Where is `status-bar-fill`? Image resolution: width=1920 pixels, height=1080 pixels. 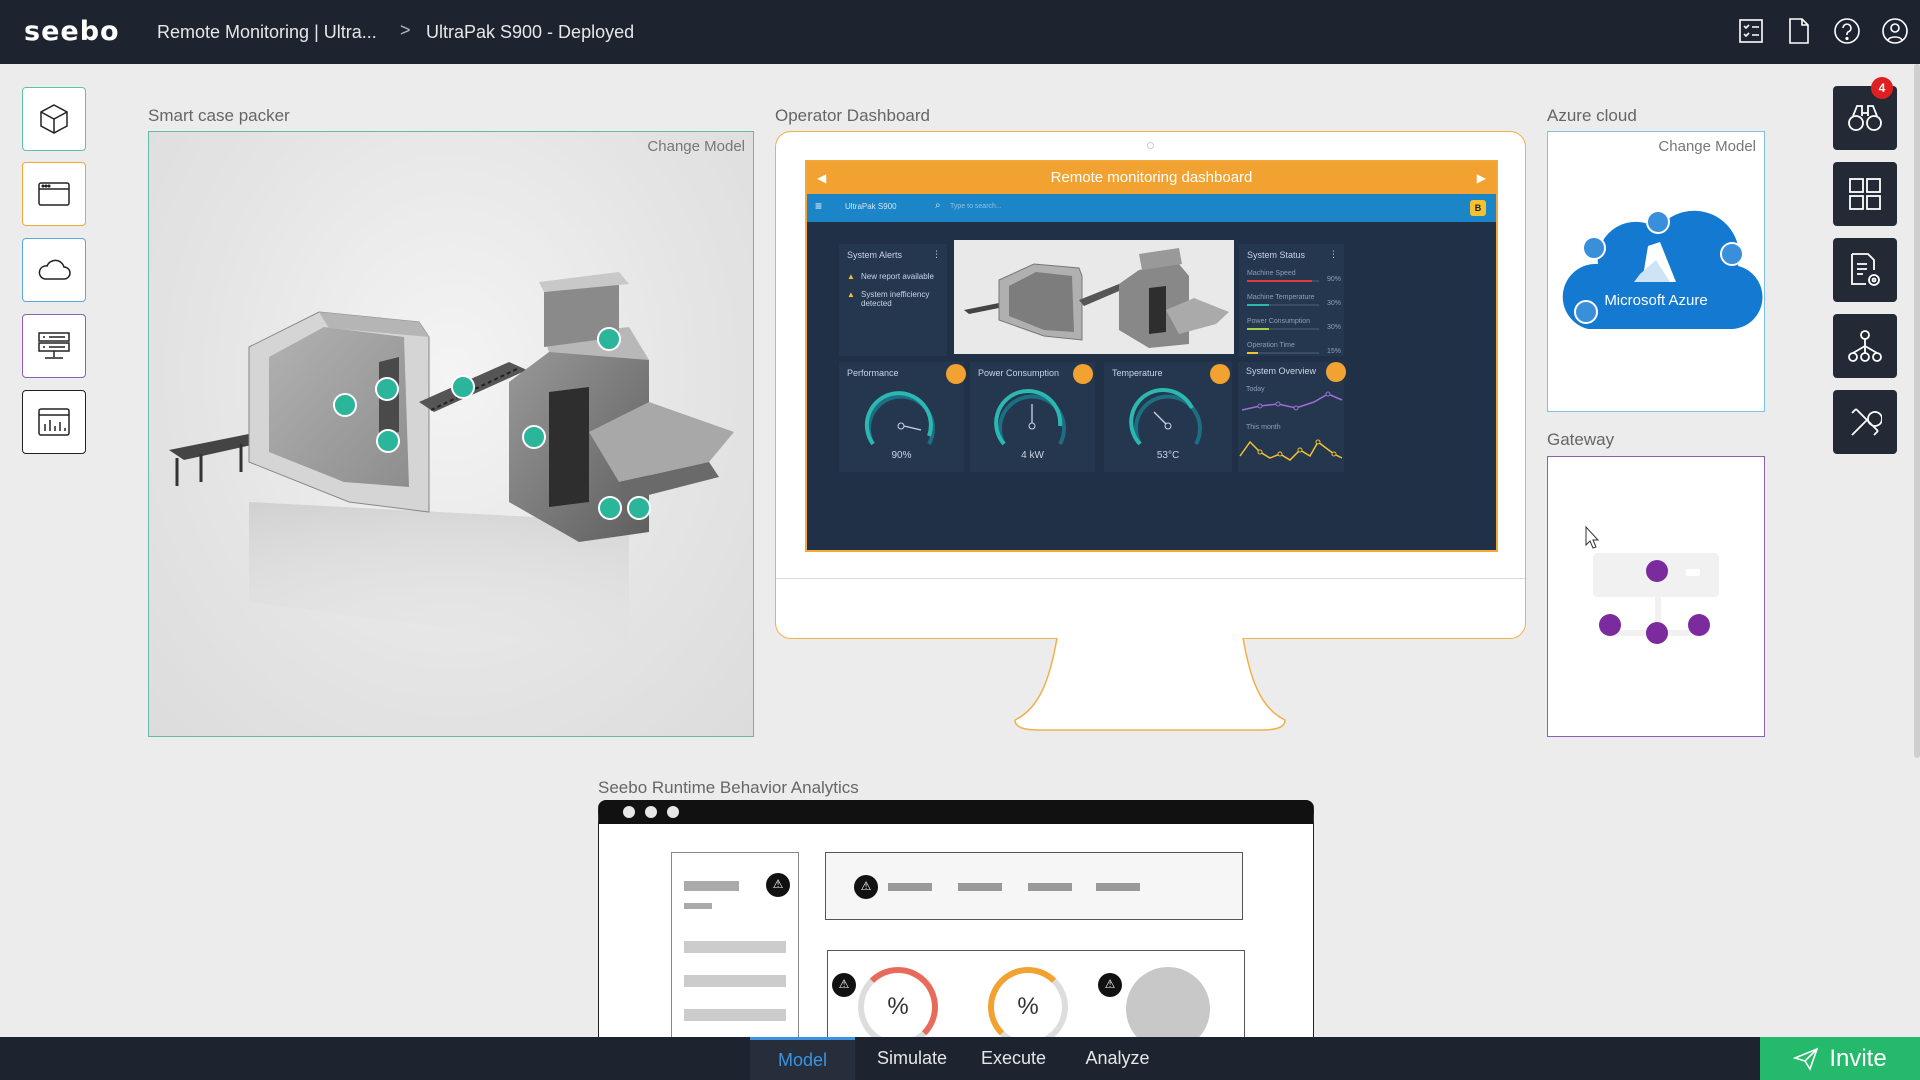 status-bar-fill is located at coordinates (1279, 281).